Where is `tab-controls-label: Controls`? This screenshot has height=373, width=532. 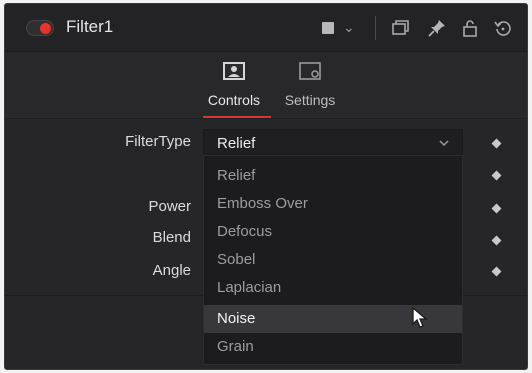 tab-controls-label: Controls is located at coordinates (234, 100).